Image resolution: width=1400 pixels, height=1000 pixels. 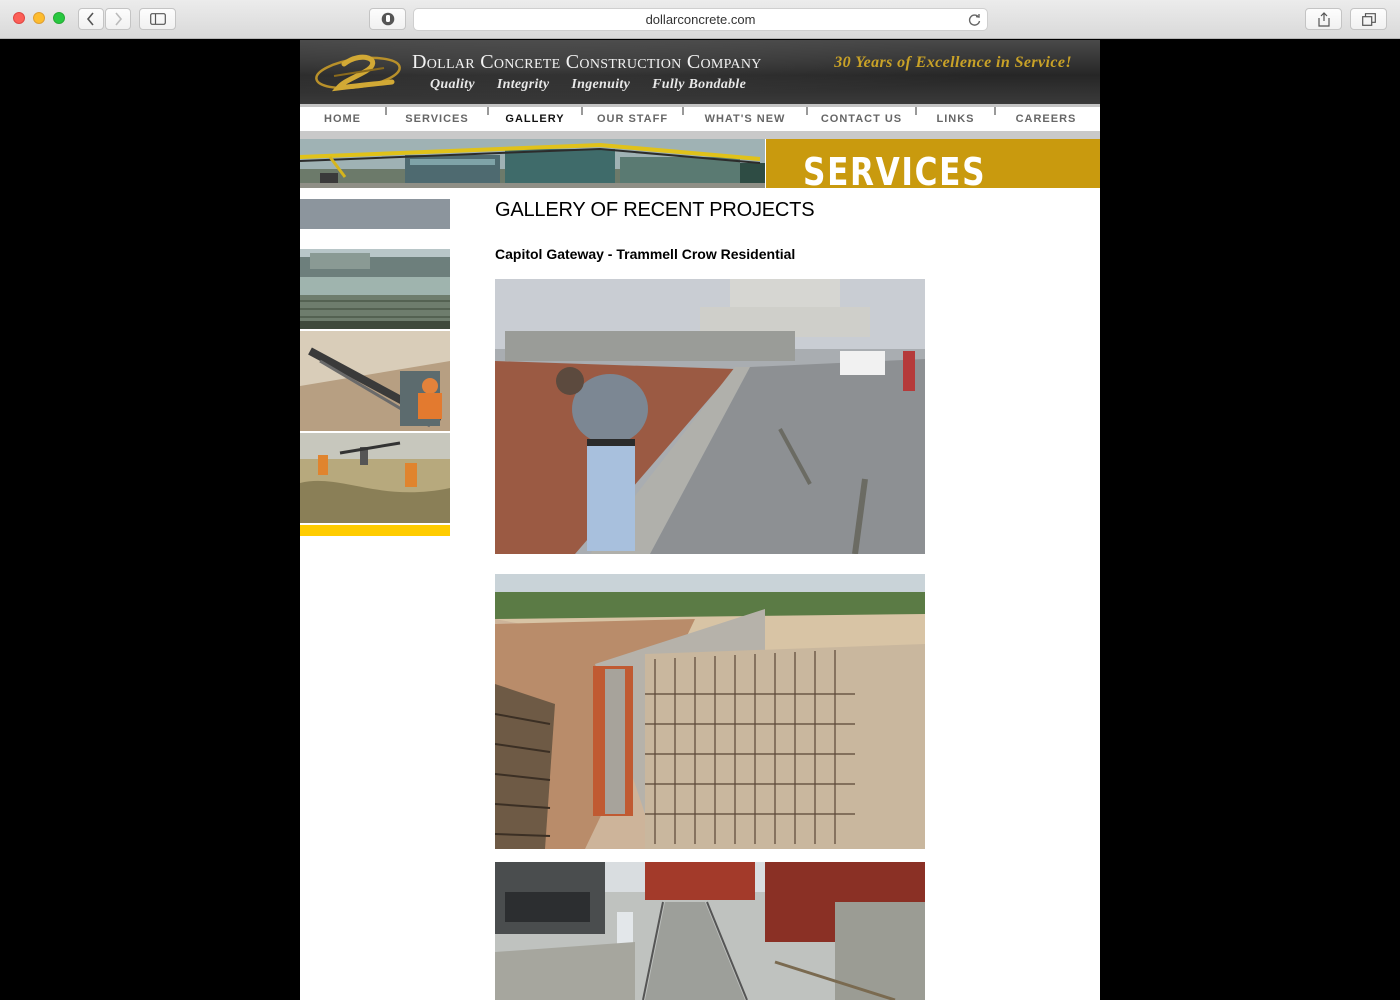 I want to click on sidebar-grey-bar, so click(x=375, y=214).